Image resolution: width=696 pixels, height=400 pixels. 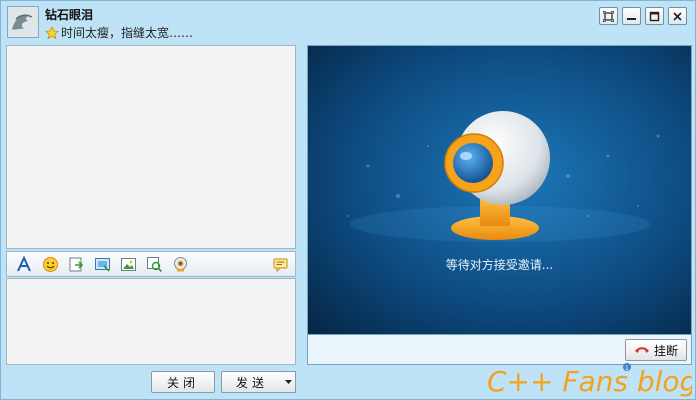 I want to click on message-history-icon, so click(x=280, y=265).